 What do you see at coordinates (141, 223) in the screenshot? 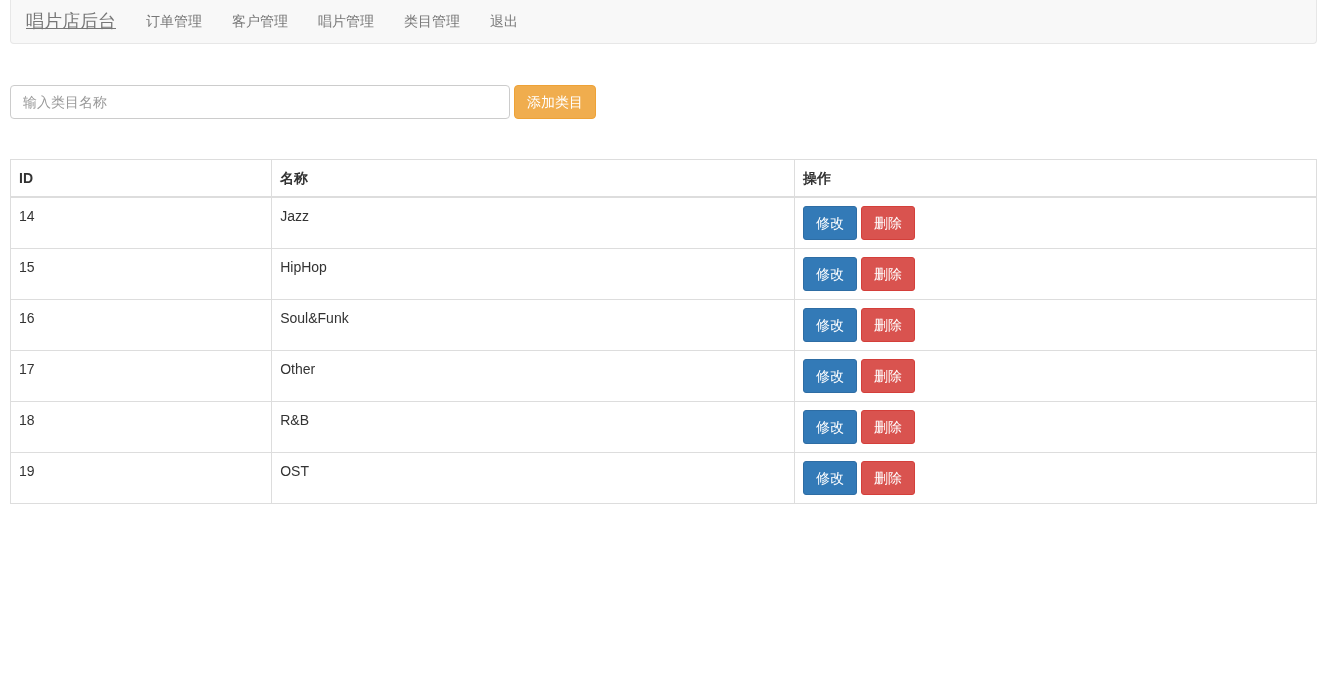
I see `table-cell: 14` at bounding box center [141, 223].